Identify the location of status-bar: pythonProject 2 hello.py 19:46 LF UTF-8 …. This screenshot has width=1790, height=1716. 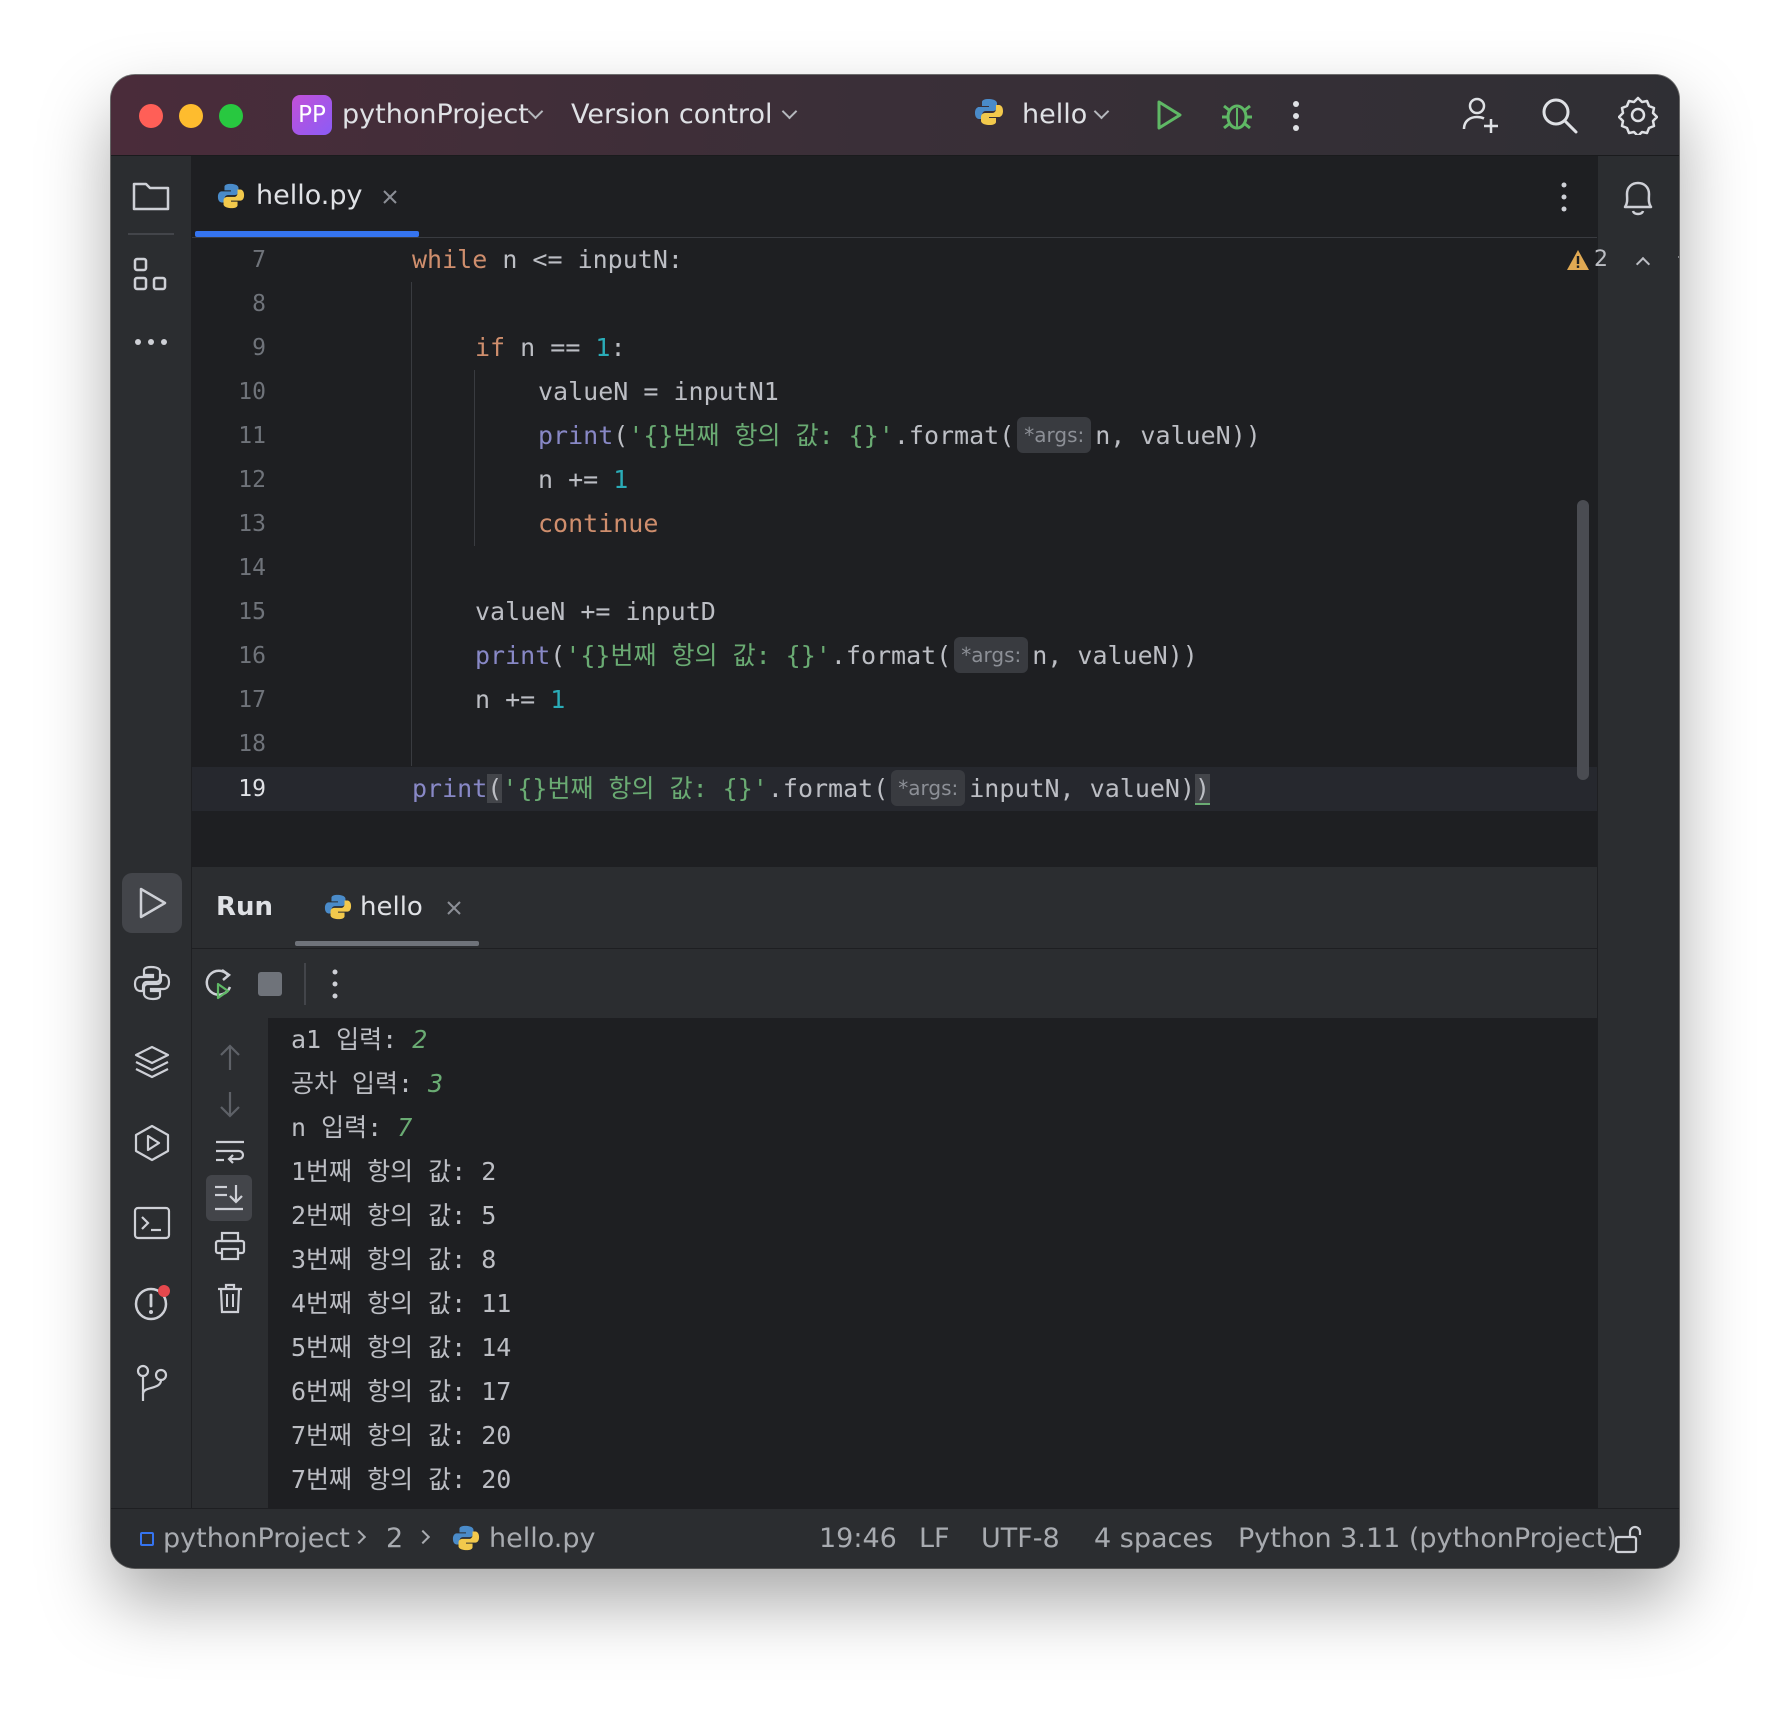
(895, 1538).